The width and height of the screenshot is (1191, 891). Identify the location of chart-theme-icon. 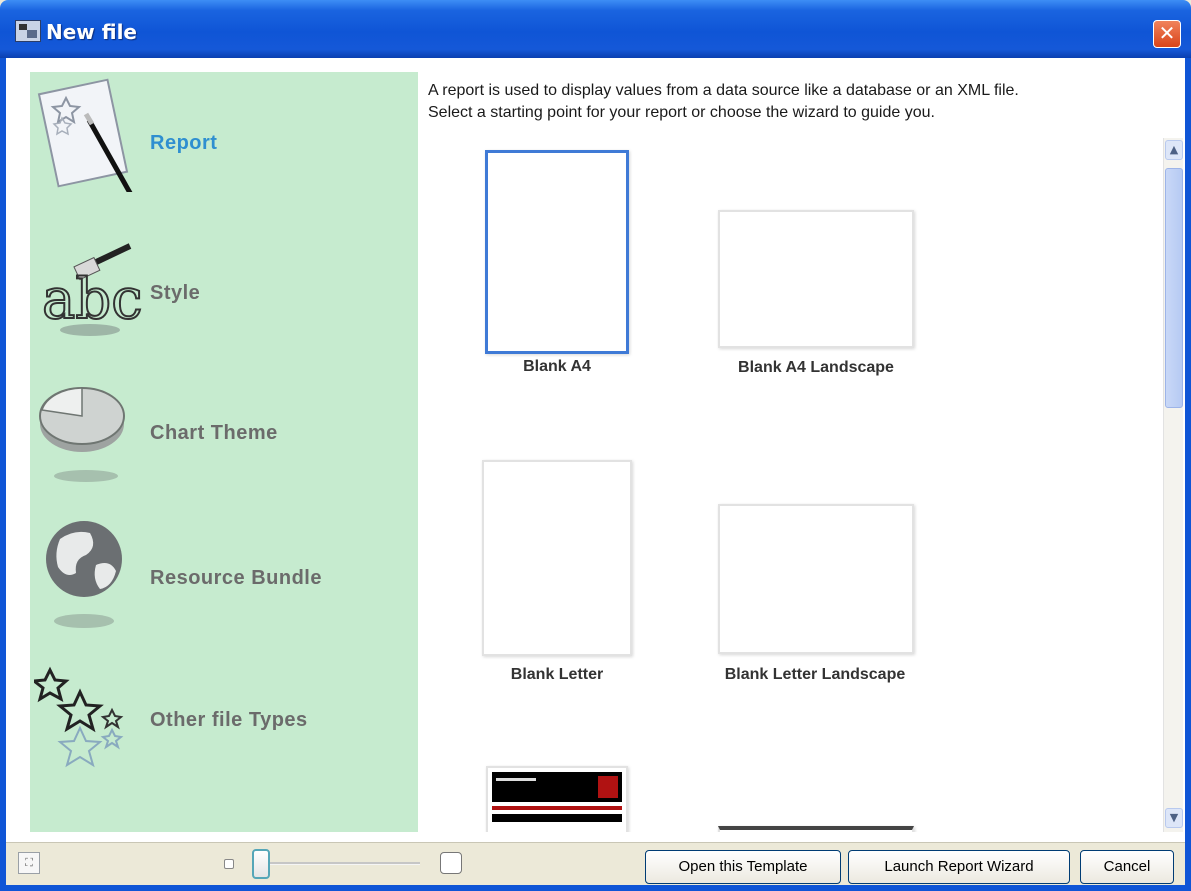
(82, 434).